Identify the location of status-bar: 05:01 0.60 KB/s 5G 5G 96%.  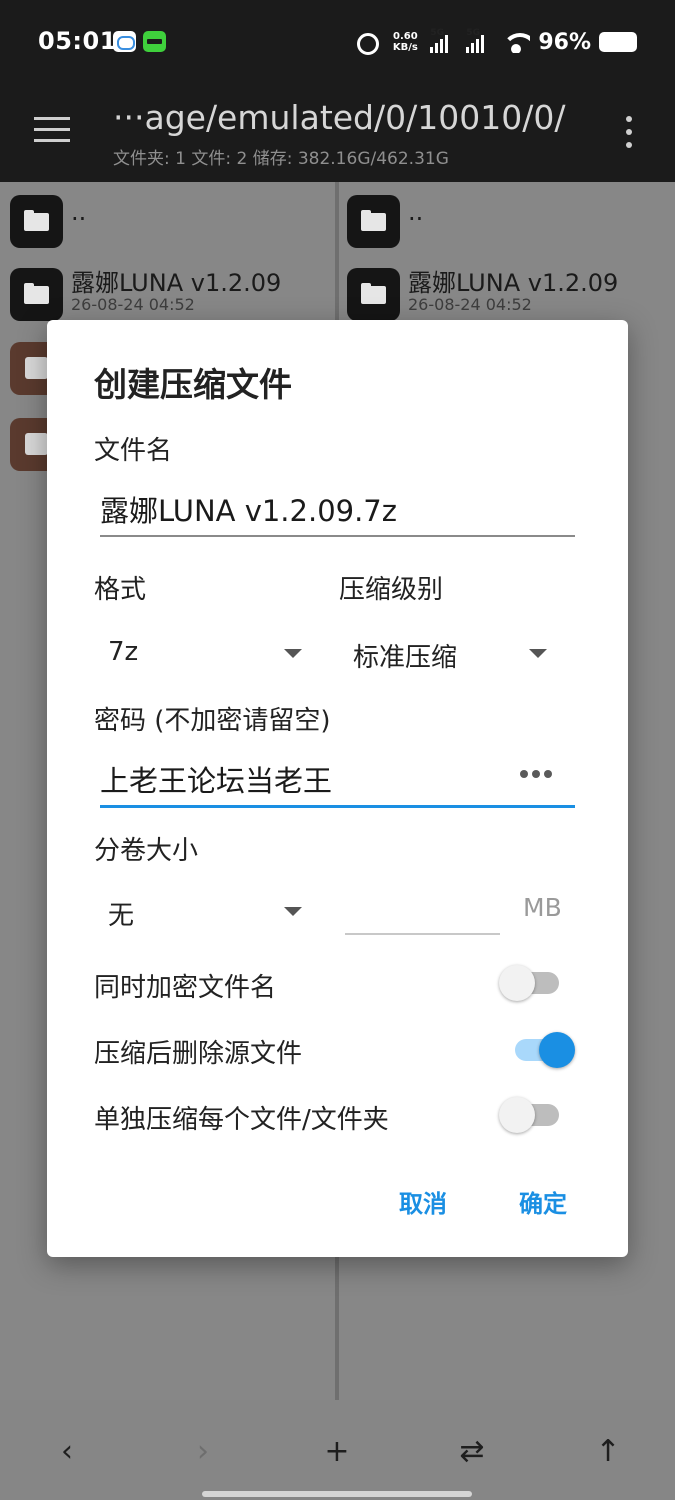
(337, 42).